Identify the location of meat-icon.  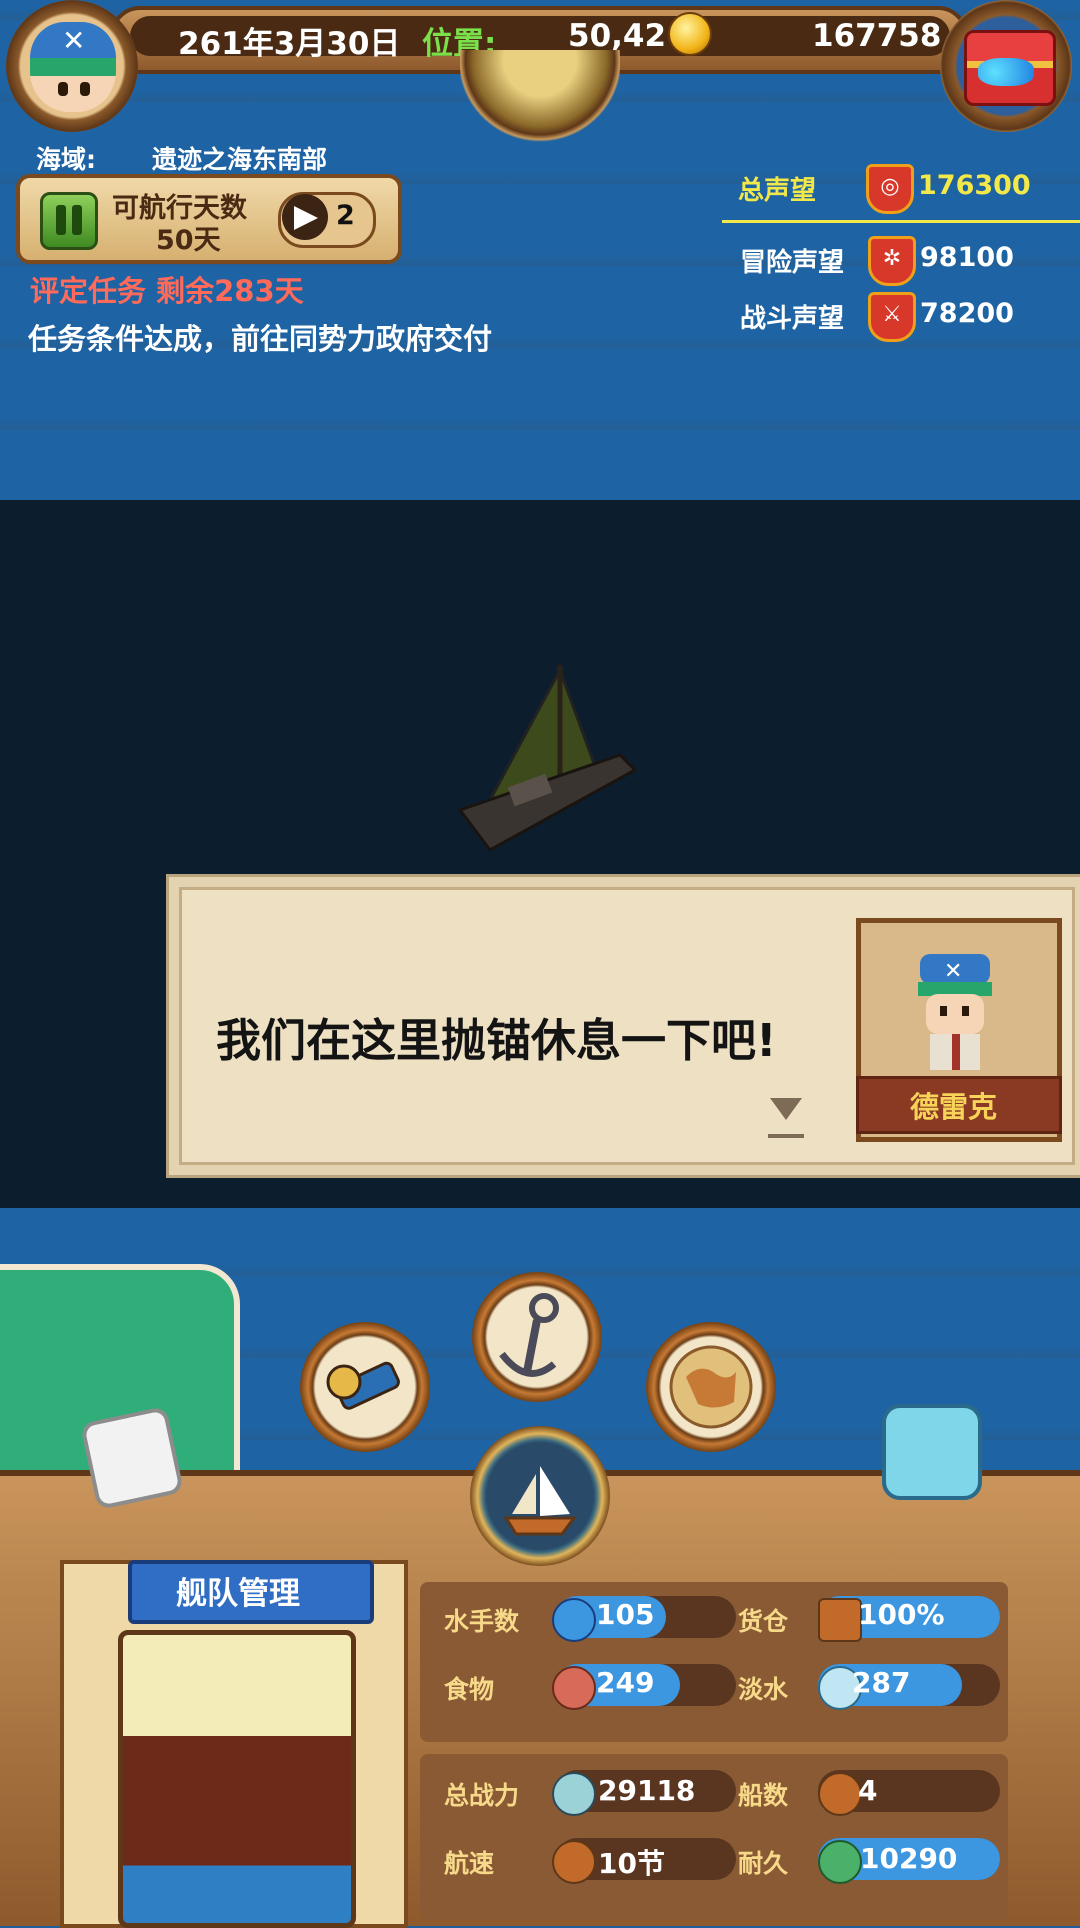
(574, 1688).